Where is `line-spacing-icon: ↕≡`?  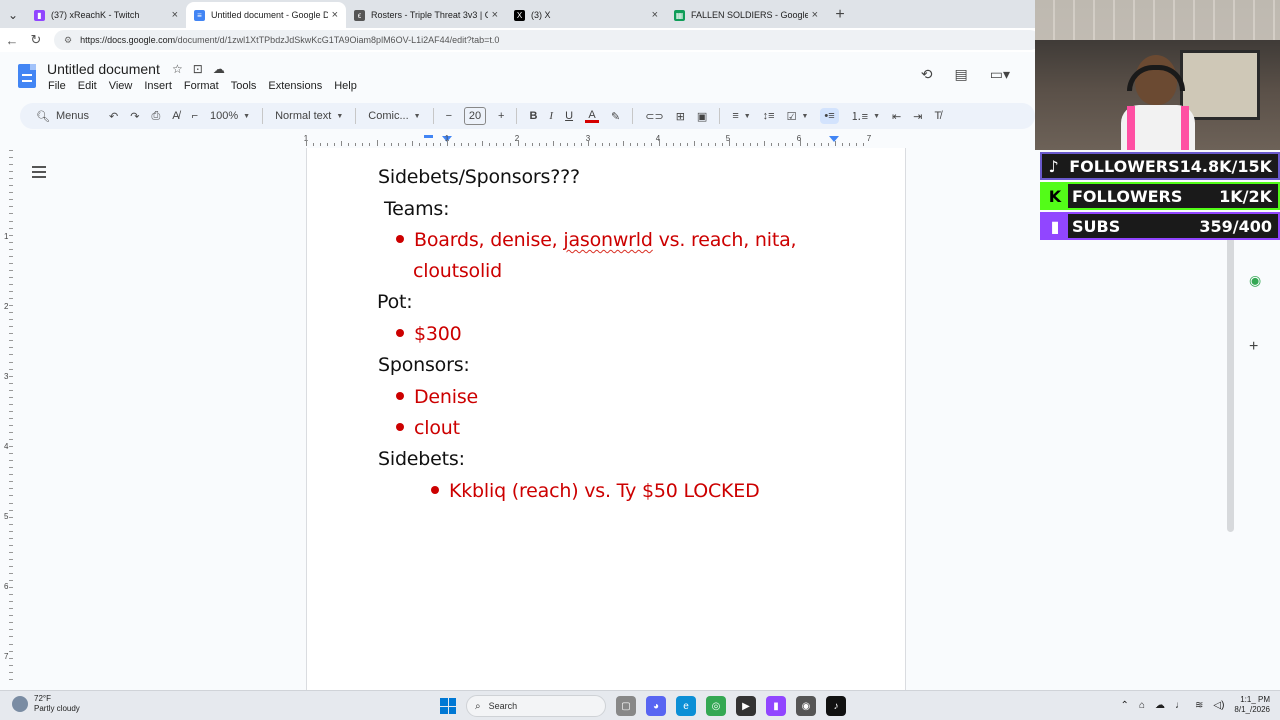 line-spacing-icon: ↕≡ is located at coordinates (769, 116).